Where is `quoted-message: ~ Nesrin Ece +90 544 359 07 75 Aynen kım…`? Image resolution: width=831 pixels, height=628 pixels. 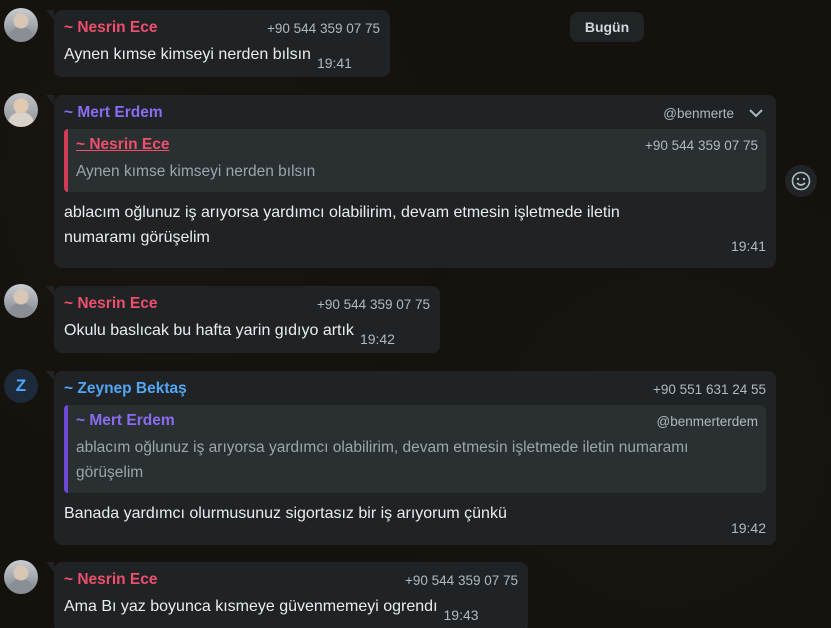 quoted-message: ~ Nesrin Ece +90 544 359 07 75 Aynen kım… is located at coordinates (415, 160).